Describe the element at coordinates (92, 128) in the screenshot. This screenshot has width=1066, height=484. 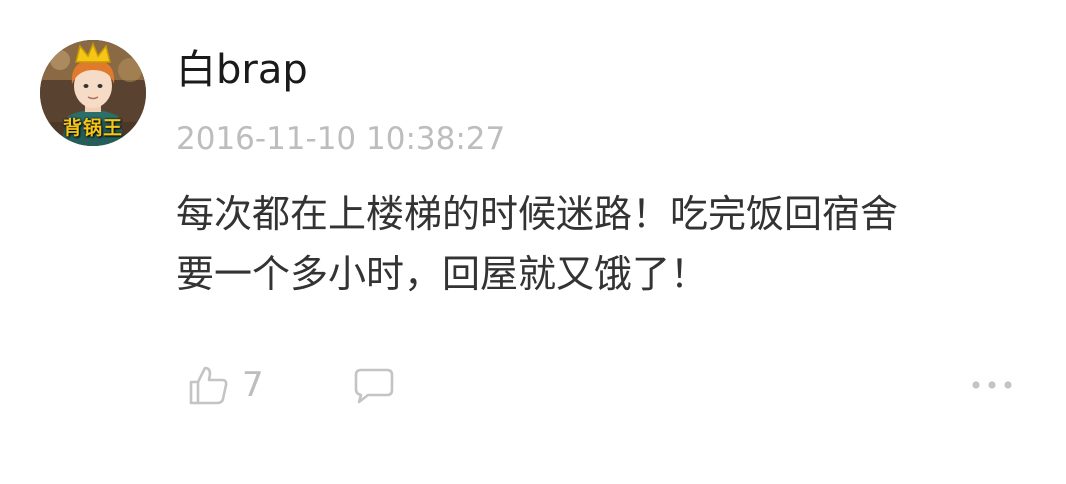
I see `avatar-badge-text: 背锅王` at that location.